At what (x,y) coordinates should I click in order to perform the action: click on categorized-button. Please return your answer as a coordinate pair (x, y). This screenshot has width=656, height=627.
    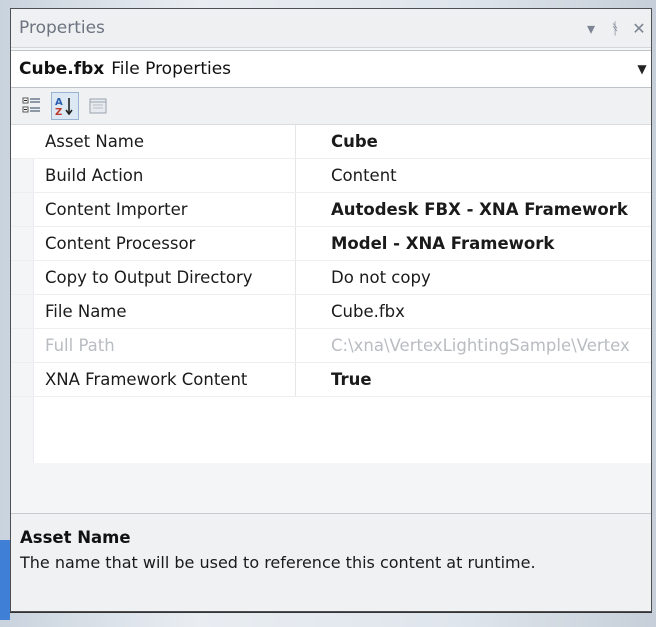
    Looking at the image, I should click on (32, 106).